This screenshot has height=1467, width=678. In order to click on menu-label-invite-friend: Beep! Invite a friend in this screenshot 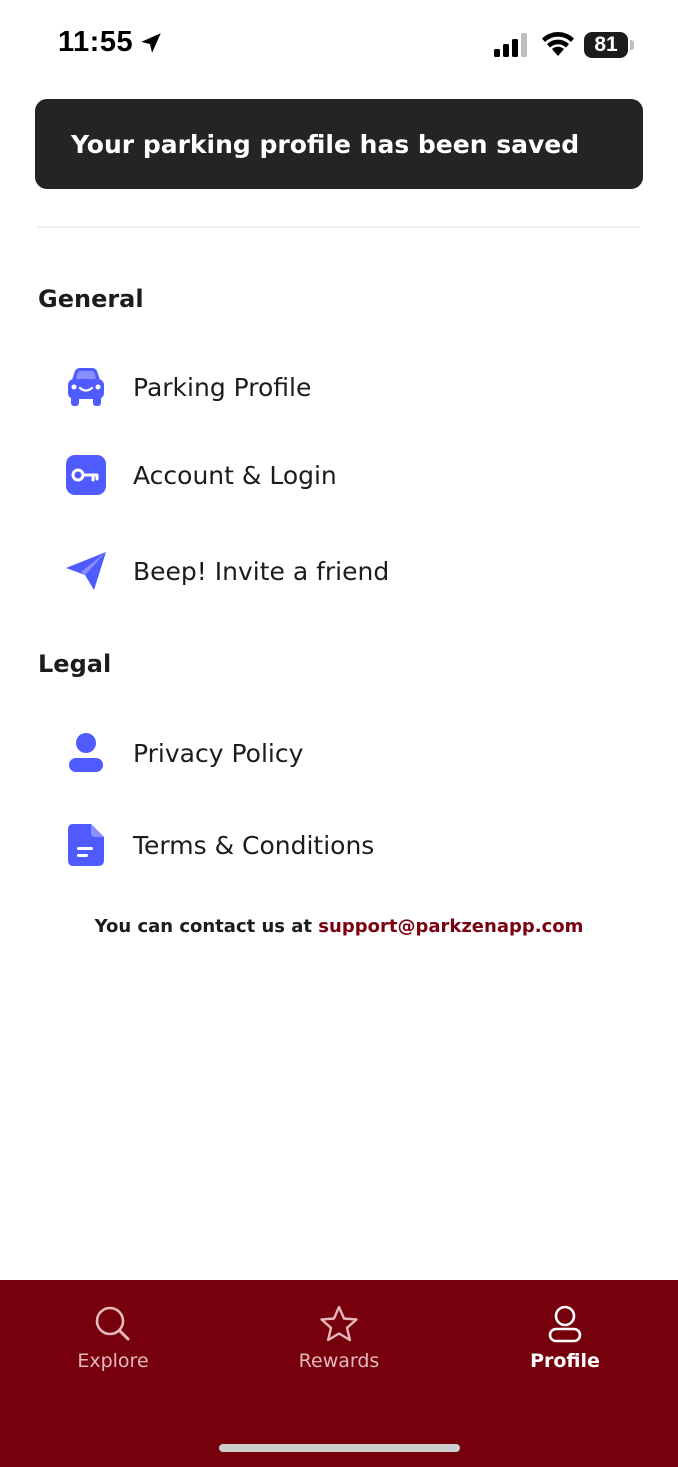, I will do `click(261, 571)`.